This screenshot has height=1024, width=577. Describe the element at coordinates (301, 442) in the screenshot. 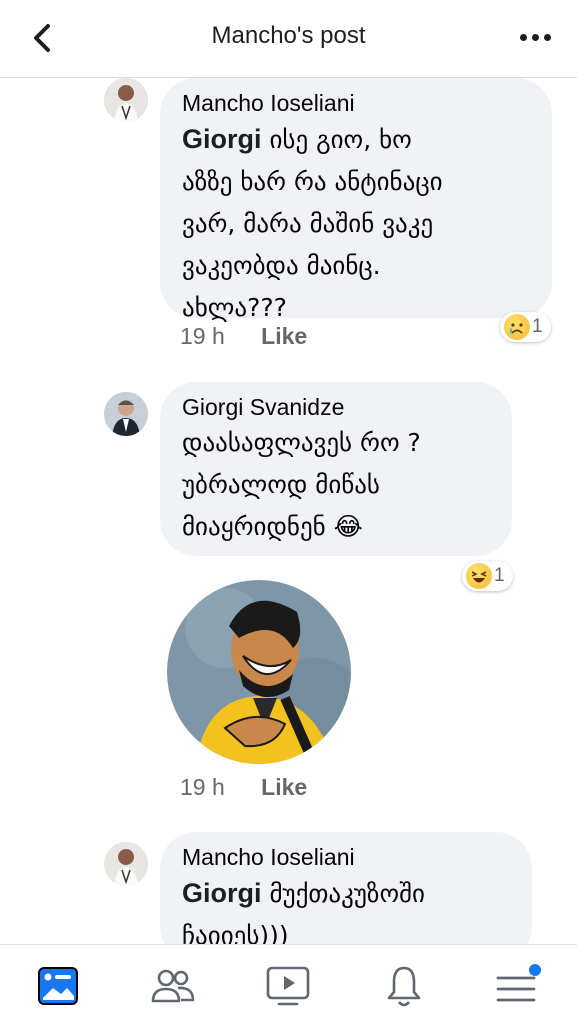

I see `comment-line: დაასაფლავეს რო ?` at that location.